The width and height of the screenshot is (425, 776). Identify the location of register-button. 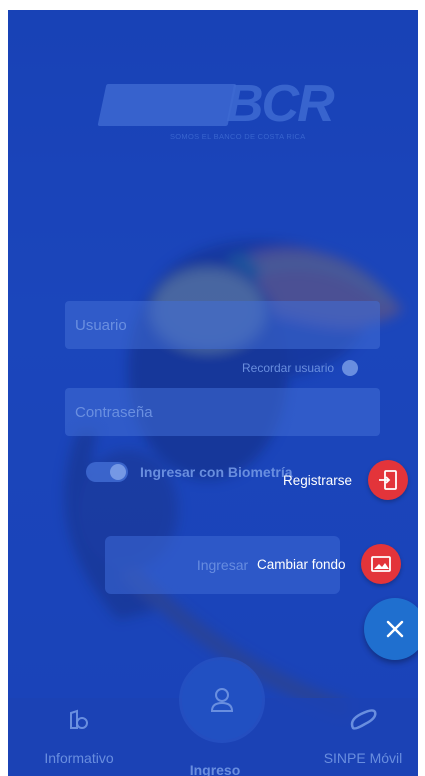
(388, 480).